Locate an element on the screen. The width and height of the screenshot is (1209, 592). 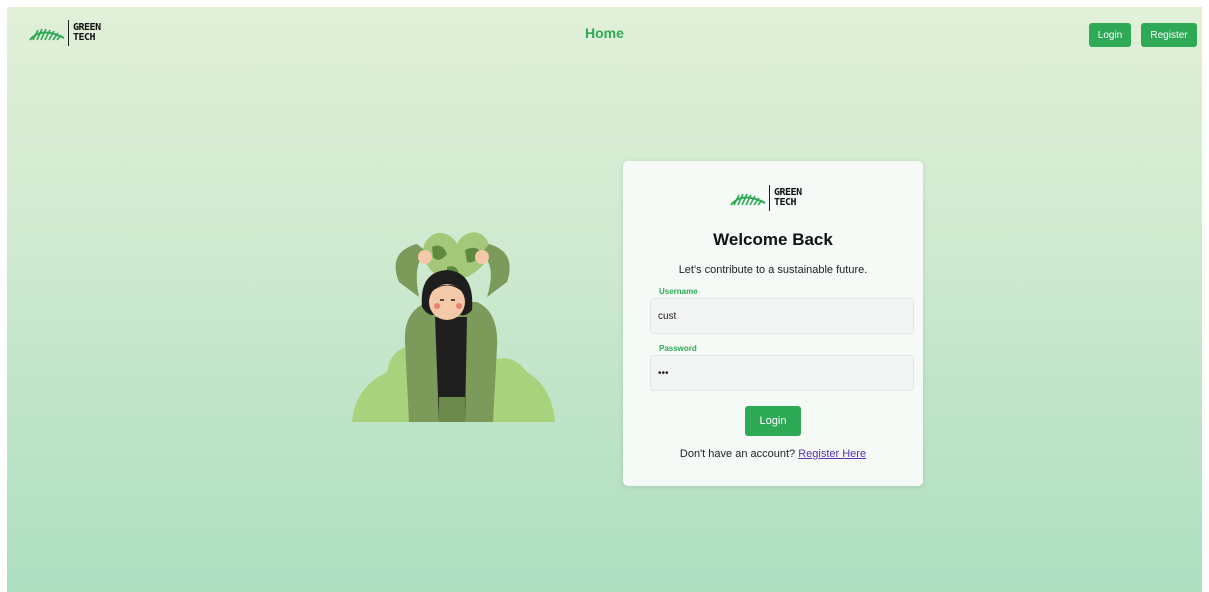
register-prompt: Don't have an account? Register Here is located at coordinates (773, 454).